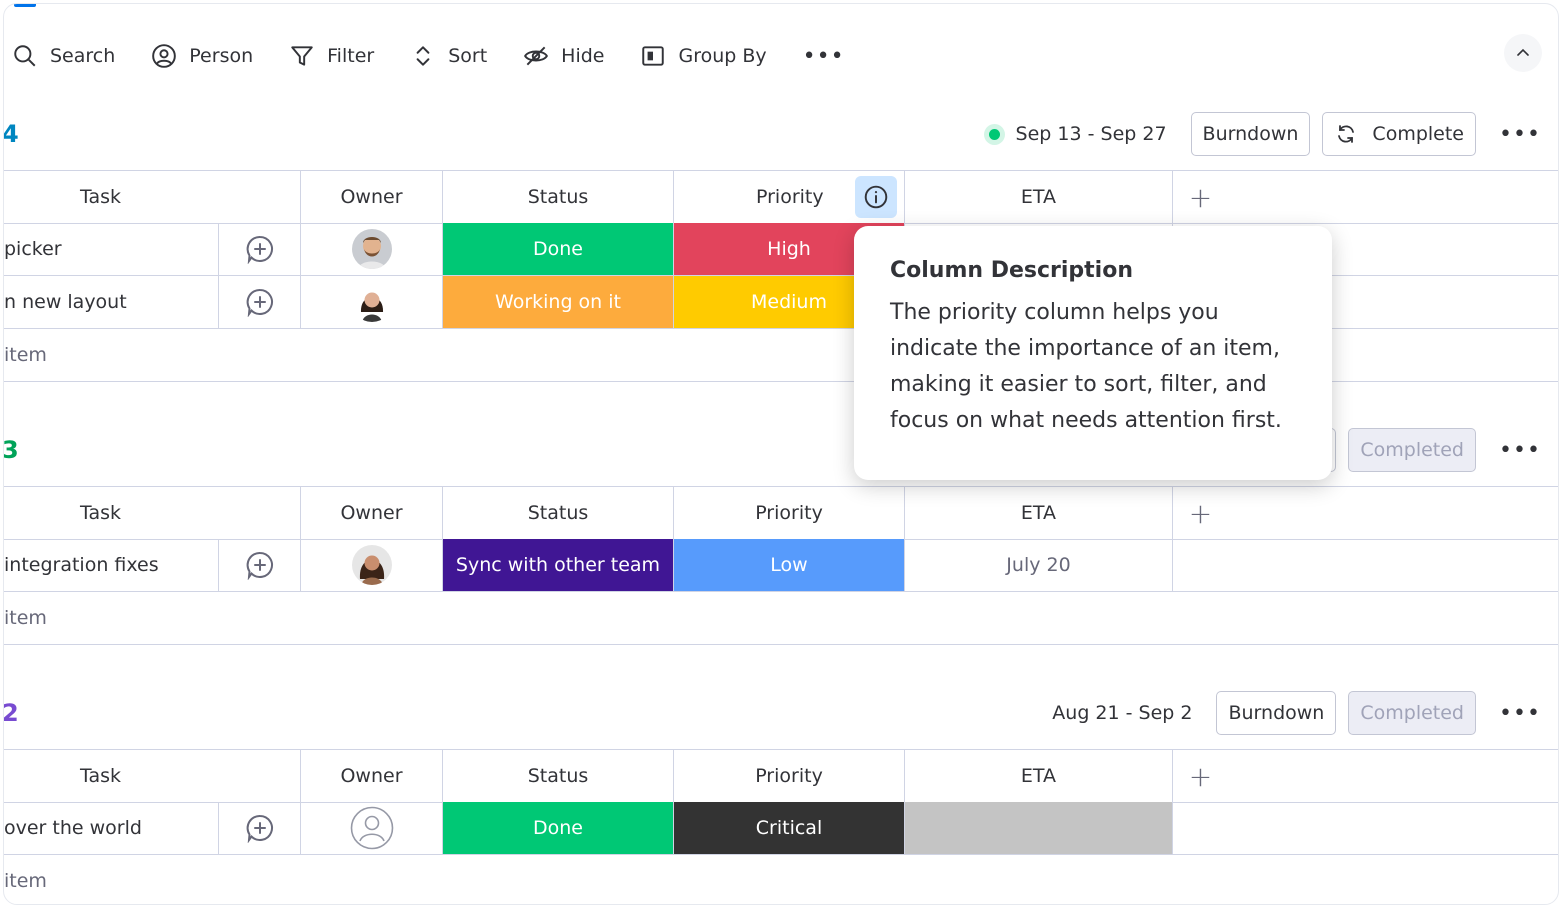 The width and height of the screenshot is (1561, 905). Describe the element at coordinates (83, 56) in the screenshot. I see `search-label: Search` at that location.